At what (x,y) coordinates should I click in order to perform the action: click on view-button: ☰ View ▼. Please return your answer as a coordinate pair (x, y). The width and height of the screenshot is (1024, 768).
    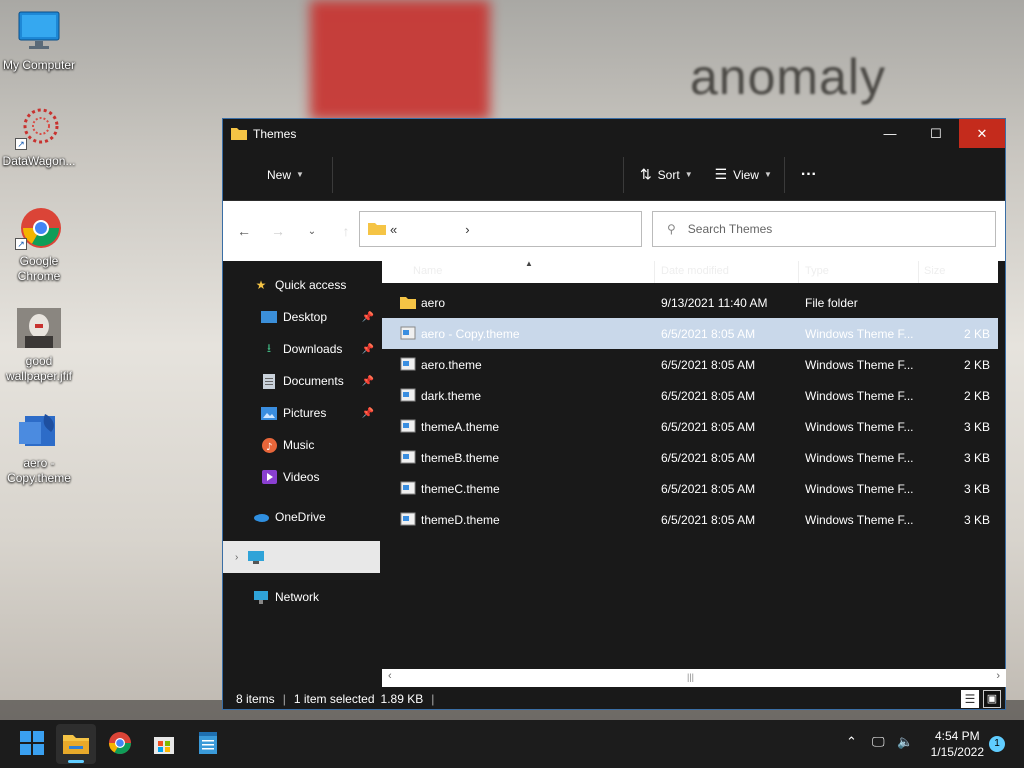
    Looking at the image, I should click on (743, 175).